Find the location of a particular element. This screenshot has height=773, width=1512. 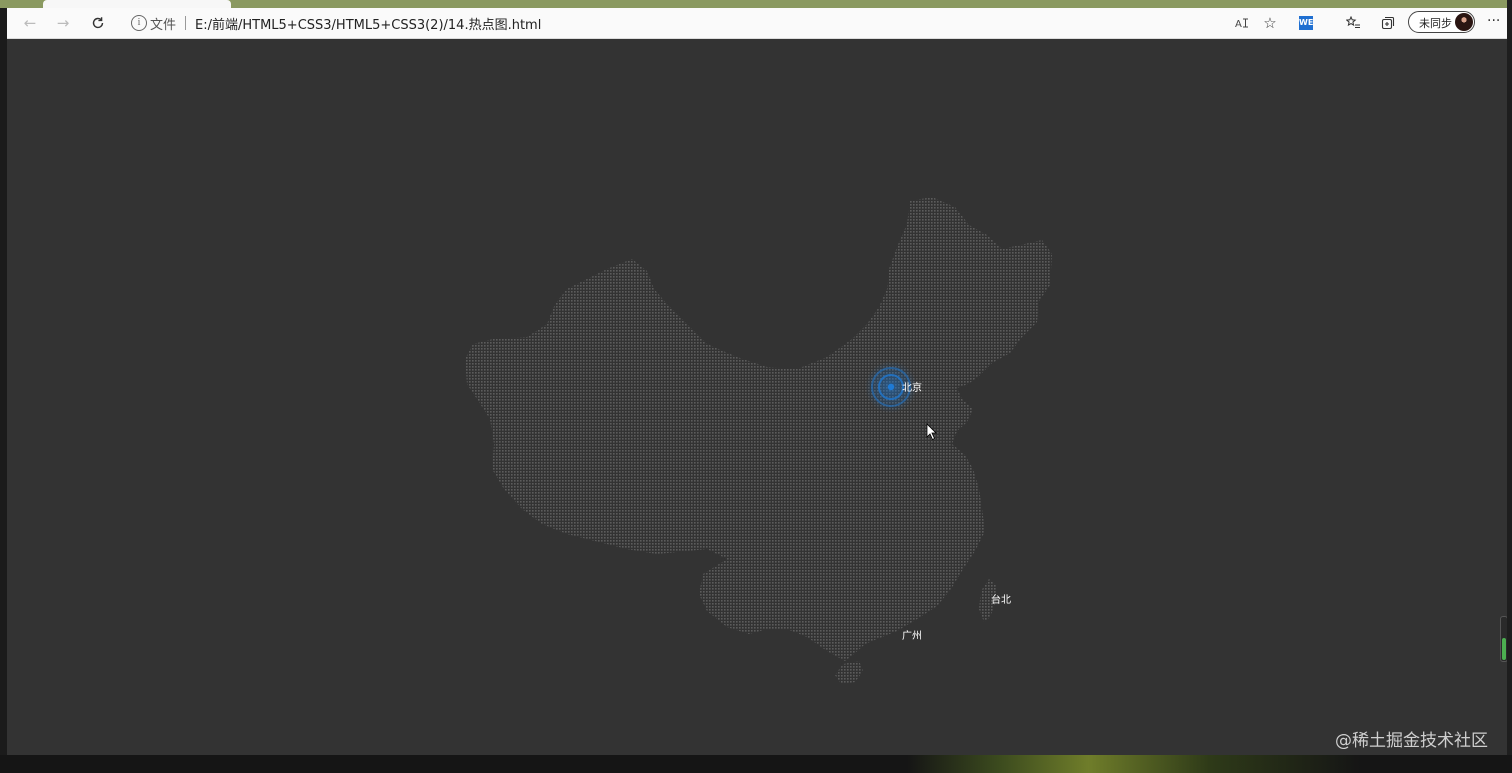

address-scheme-label: 文件 is located at coordinates (163, 25).